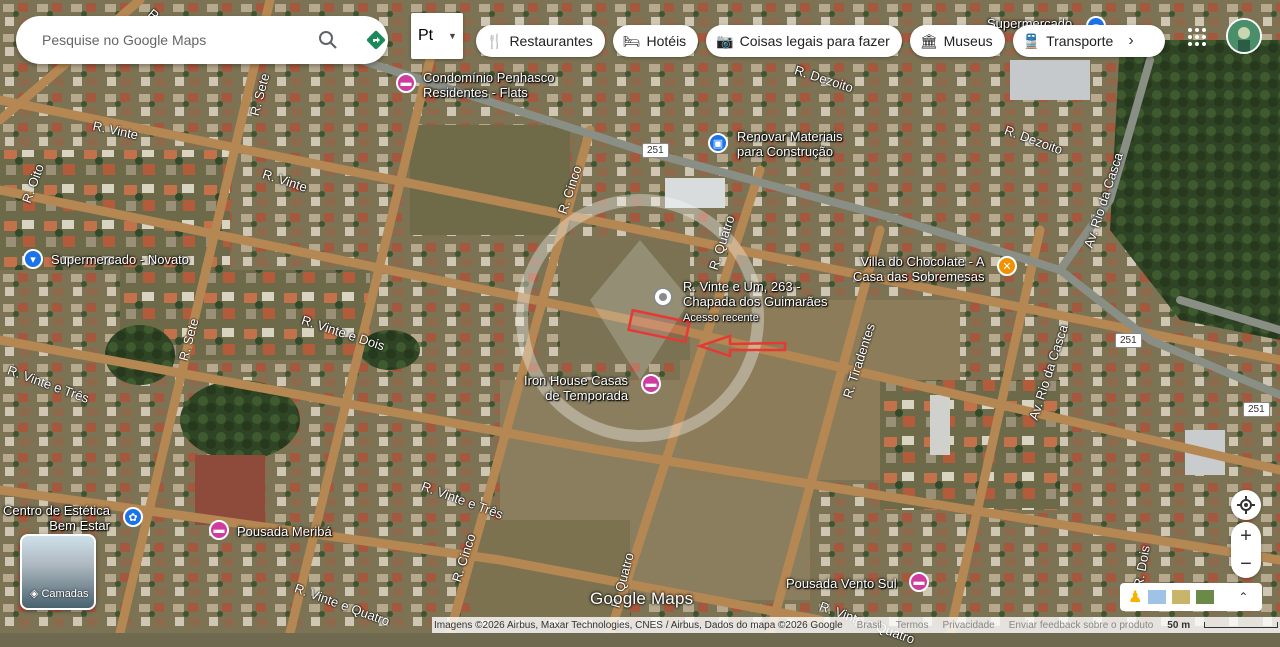  I want to click on renovar-pin: ▣, so click(718, 143).